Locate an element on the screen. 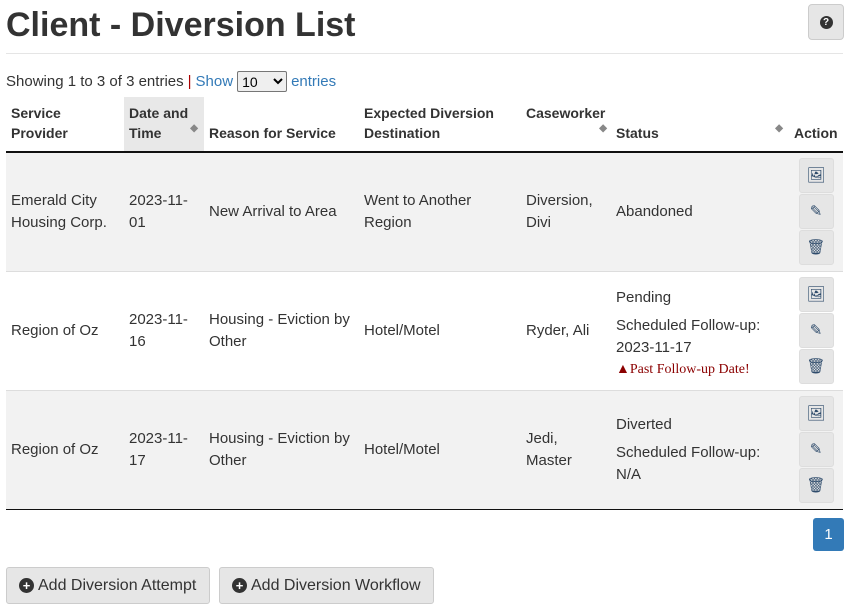 The width and height of the screenshot is (853, 611). cell-reason: New Arrival to Area is located at coordinates (281, 212).